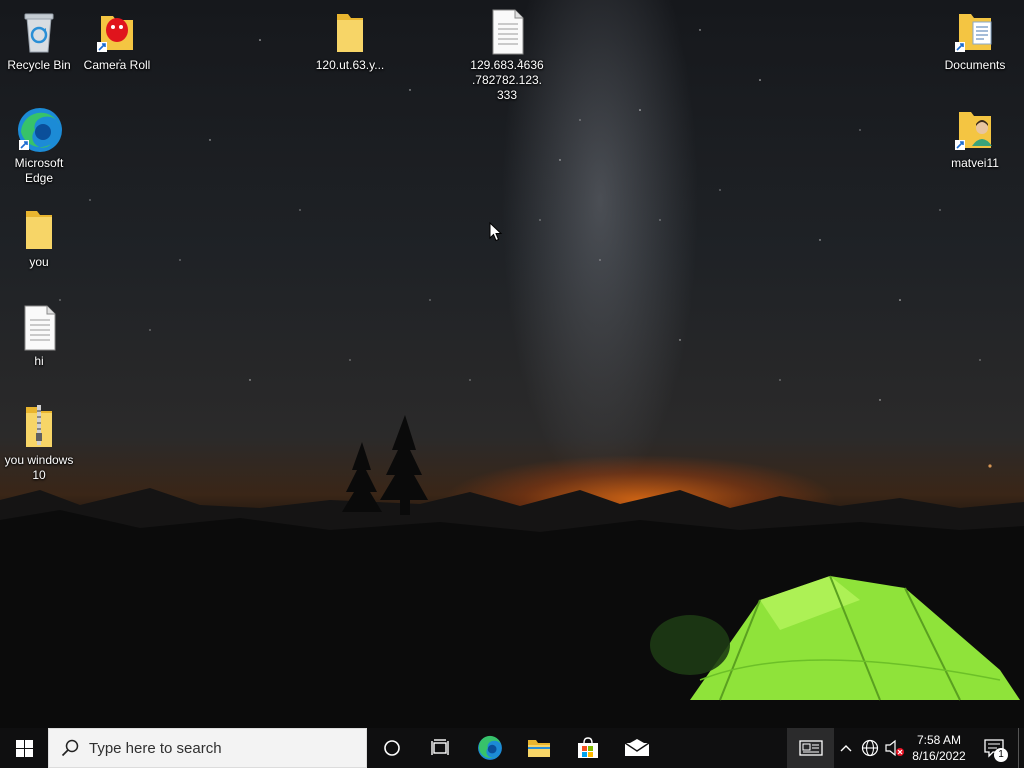 The height and width of the screenshot is (768, 1024). I want to click on notification-count-badge: 1, so click(1001, 755).